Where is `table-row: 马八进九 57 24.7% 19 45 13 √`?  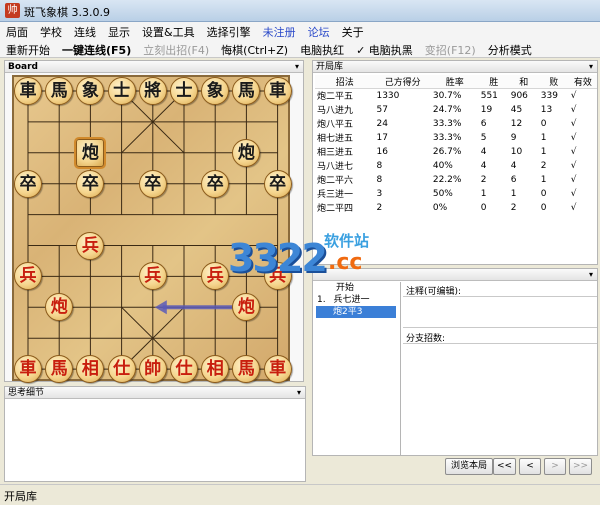 table-row: 马八进九 57 24.7% 19 45 13 √ is located at coordinates (456, 110).